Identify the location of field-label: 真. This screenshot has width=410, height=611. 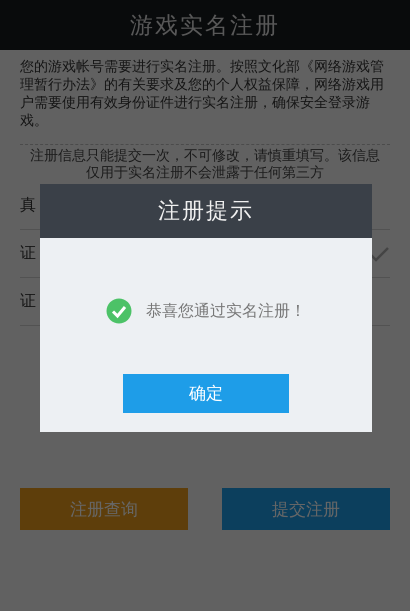
(28, 205).